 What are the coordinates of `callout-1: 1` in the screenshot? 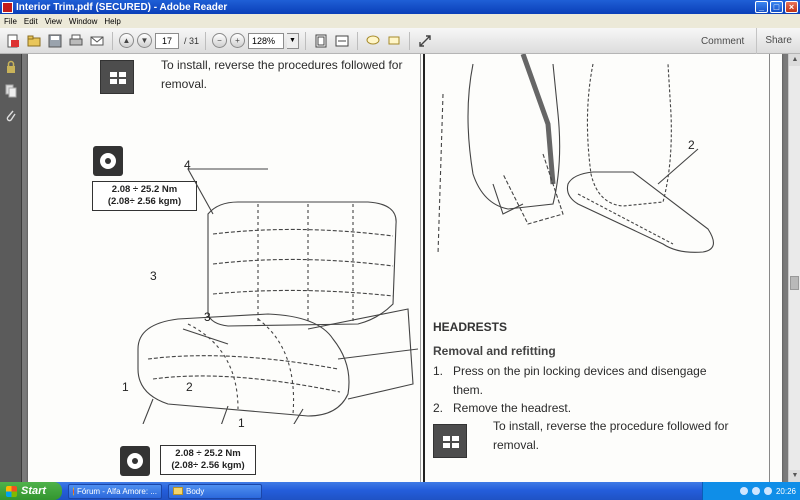 It's located at (125, 387).